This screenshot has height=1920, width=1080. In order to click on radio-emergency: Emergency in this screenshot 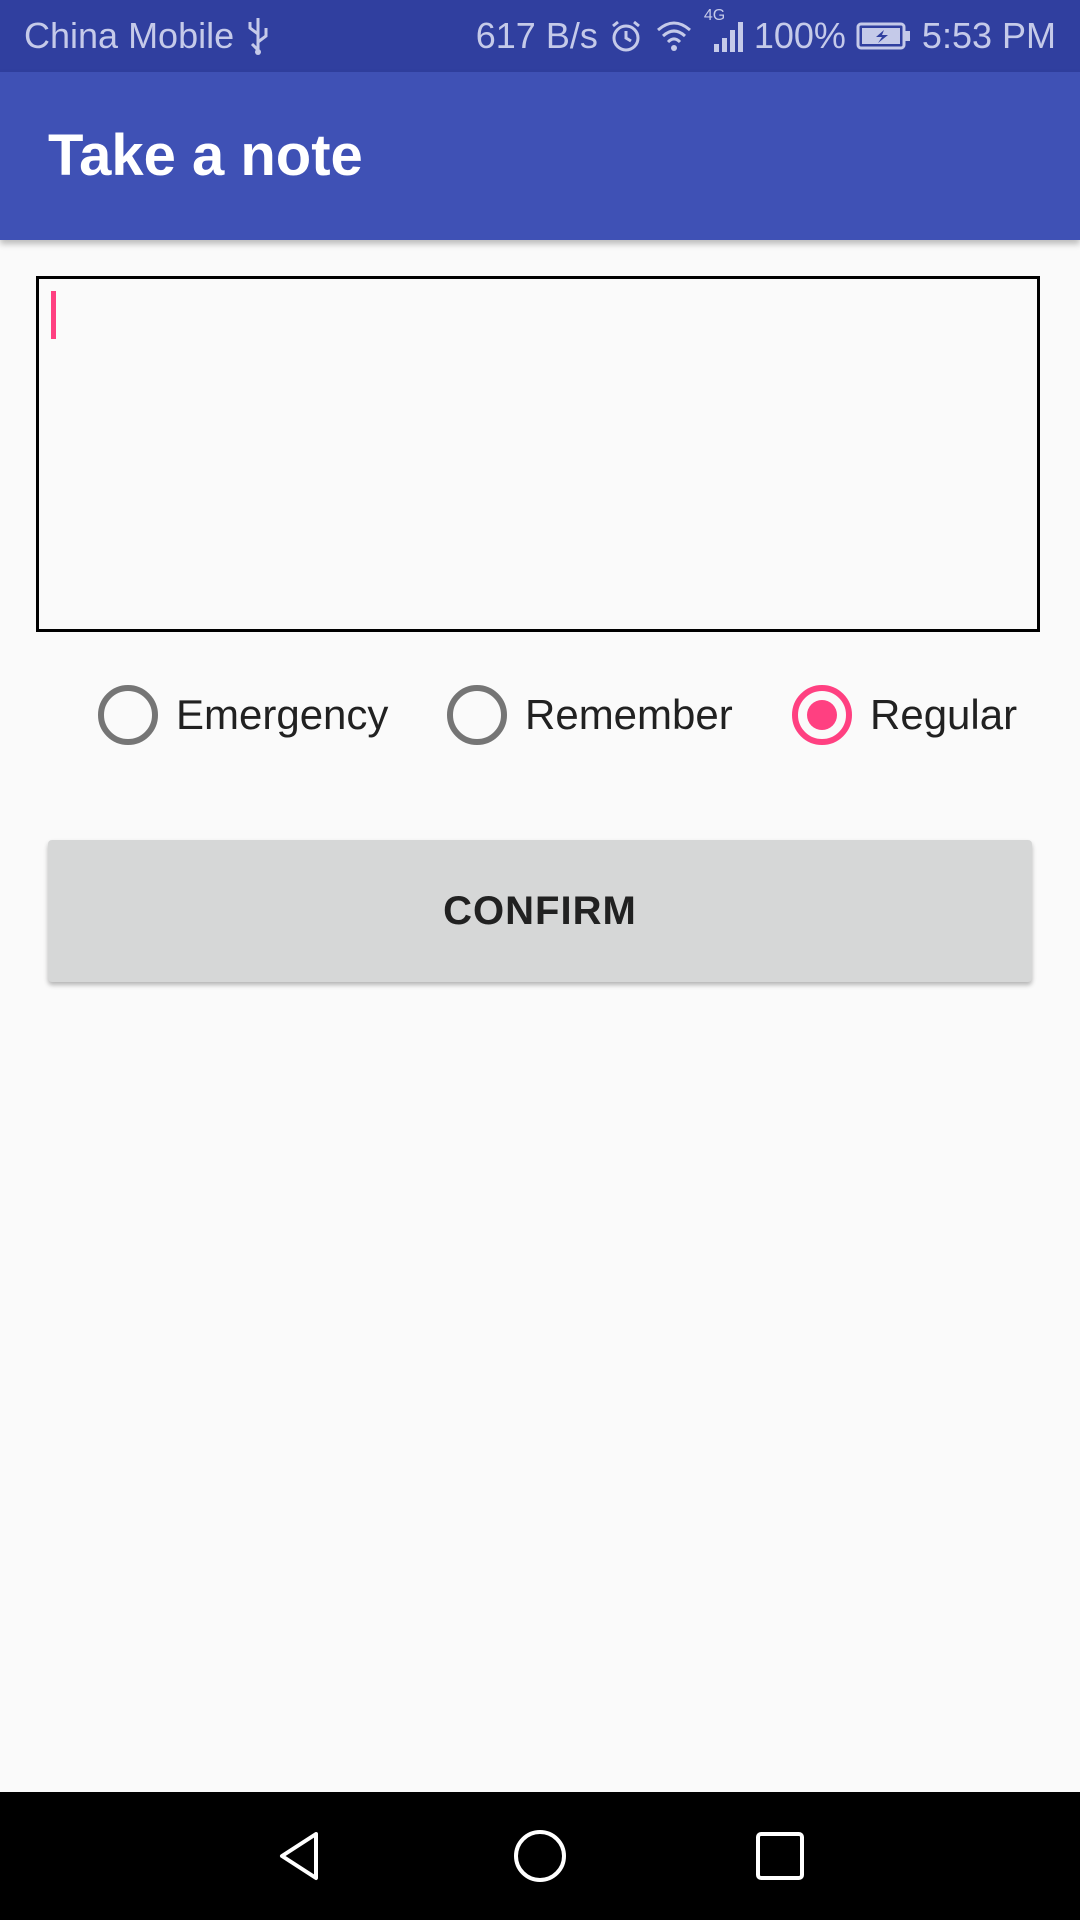, I will do `click(243, 715)`.